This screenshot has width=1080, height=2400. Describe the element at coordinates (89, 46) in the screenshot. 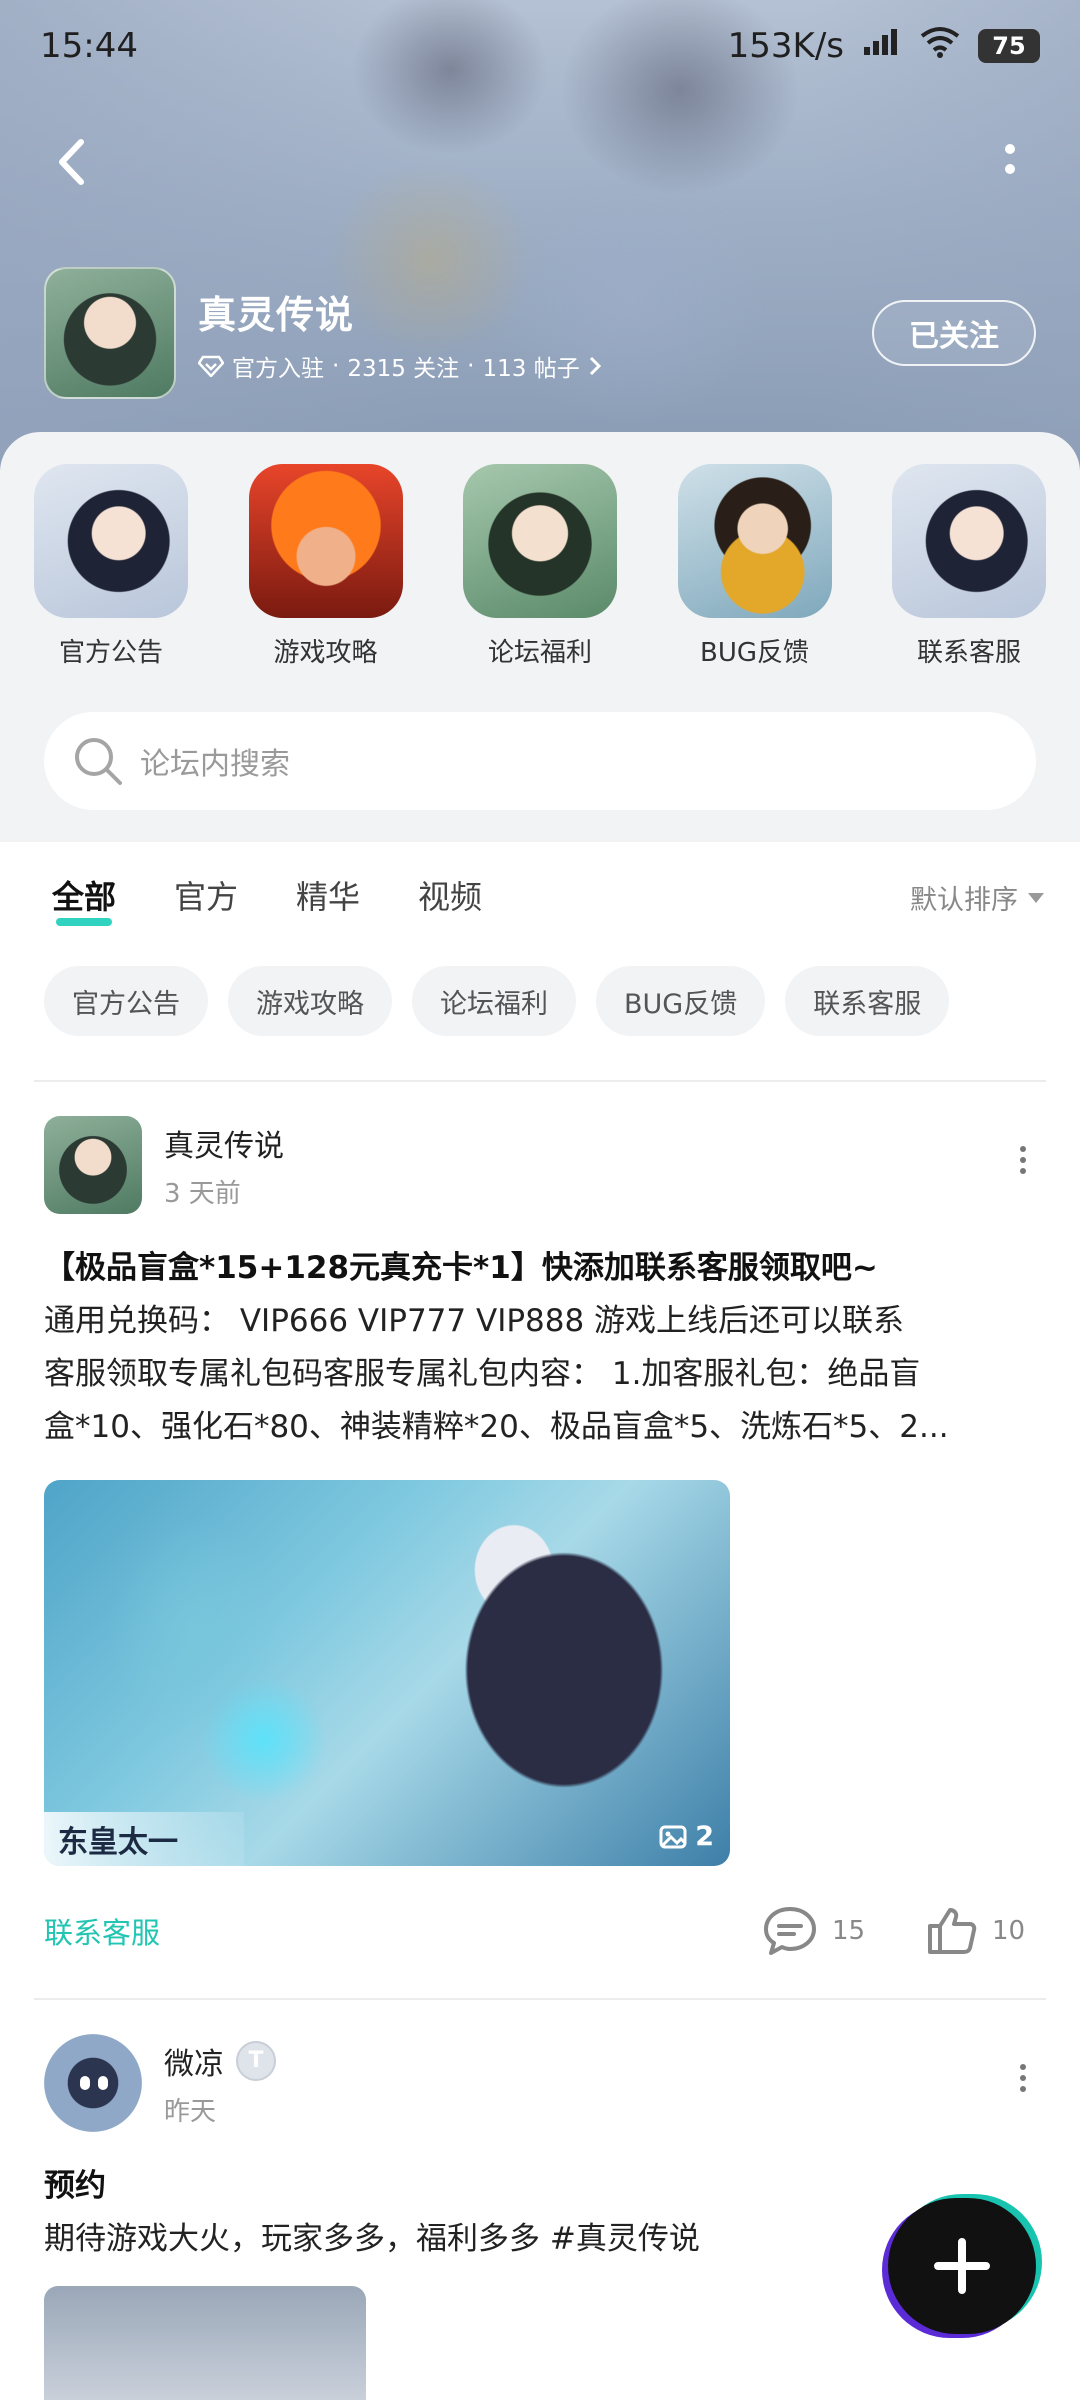

I see `status-time: 15:44` at that location.